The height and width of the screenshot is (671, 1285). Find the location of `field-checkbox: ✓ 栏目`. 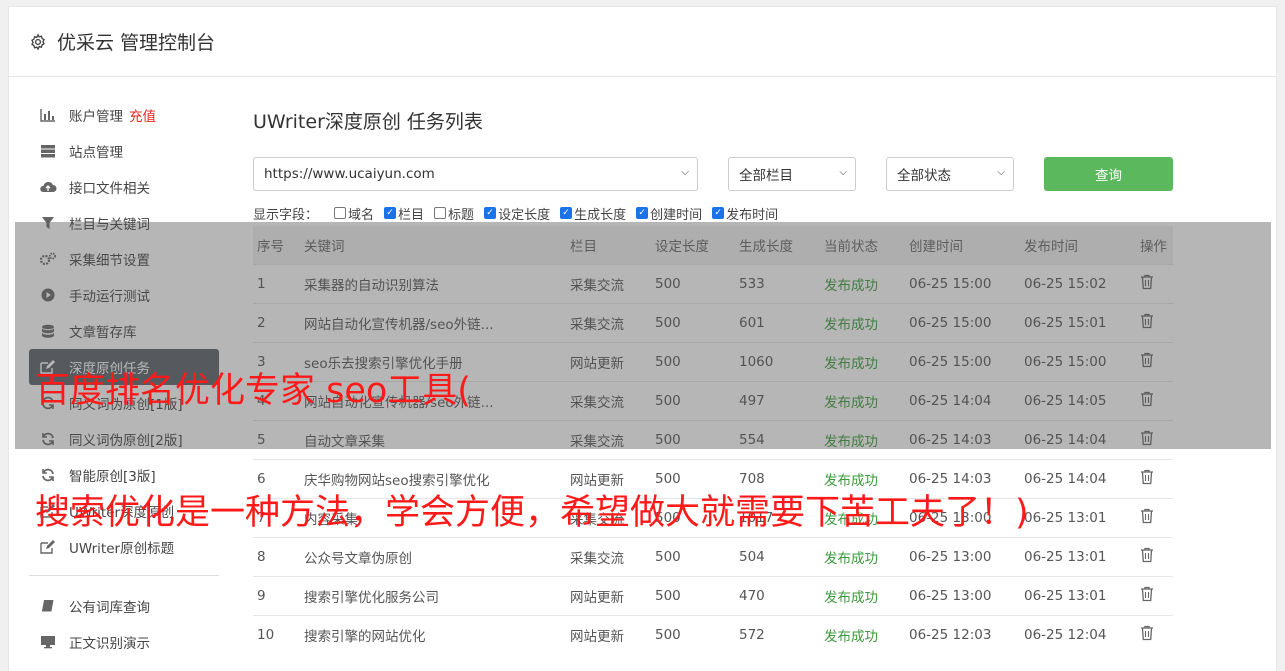

field-checkbox: ✓ 栏目 is located at coordinates (404, 213).